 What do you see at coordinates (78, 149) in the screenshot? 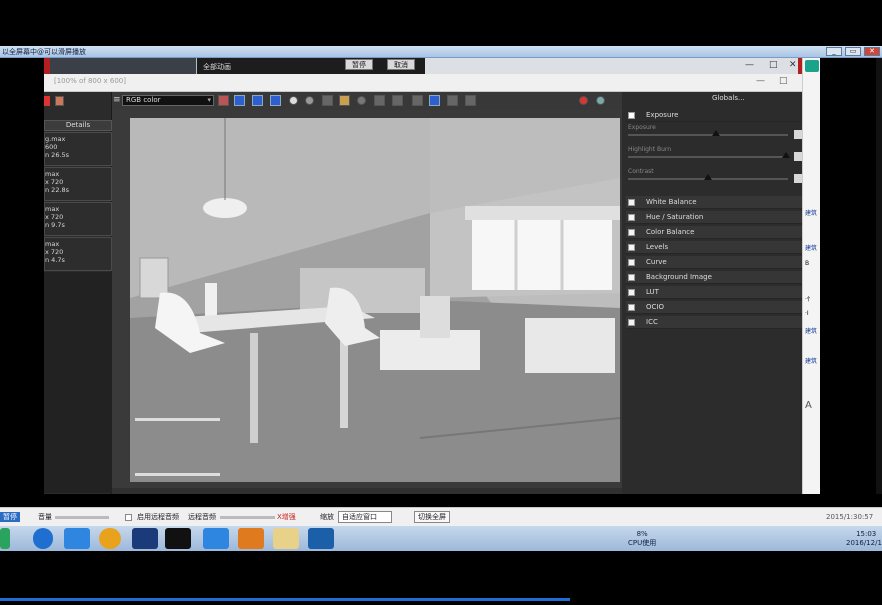
I see `history-item: g.max 600 n 26.5s` at bounding box center [78, 149].